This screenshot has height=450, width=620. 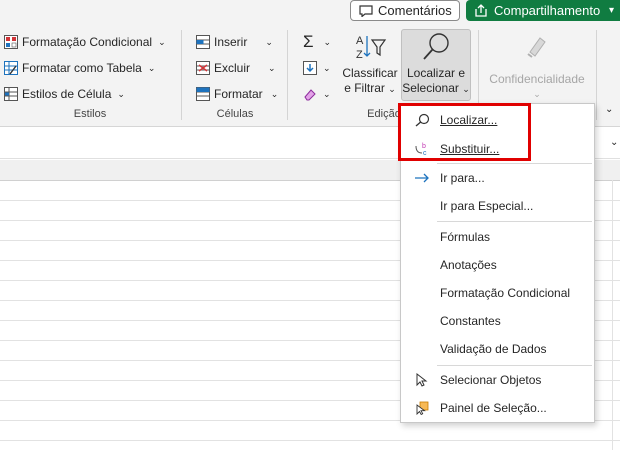 What do you see at coordinates (465, 237) in the screenshot?
I see `menu-label-formulas: Fórmulas` at bounding box center [465, 237].